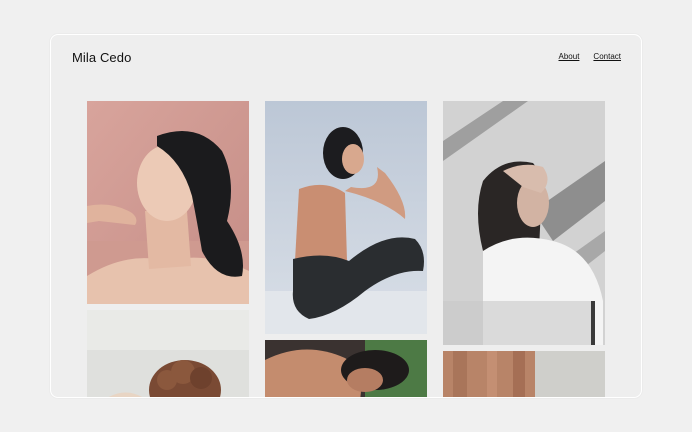 This screenshot has width=692, height=432. Describe the element at coordinates (569, 56) in the screenshot. I see `nav-link-about: About` at that location.